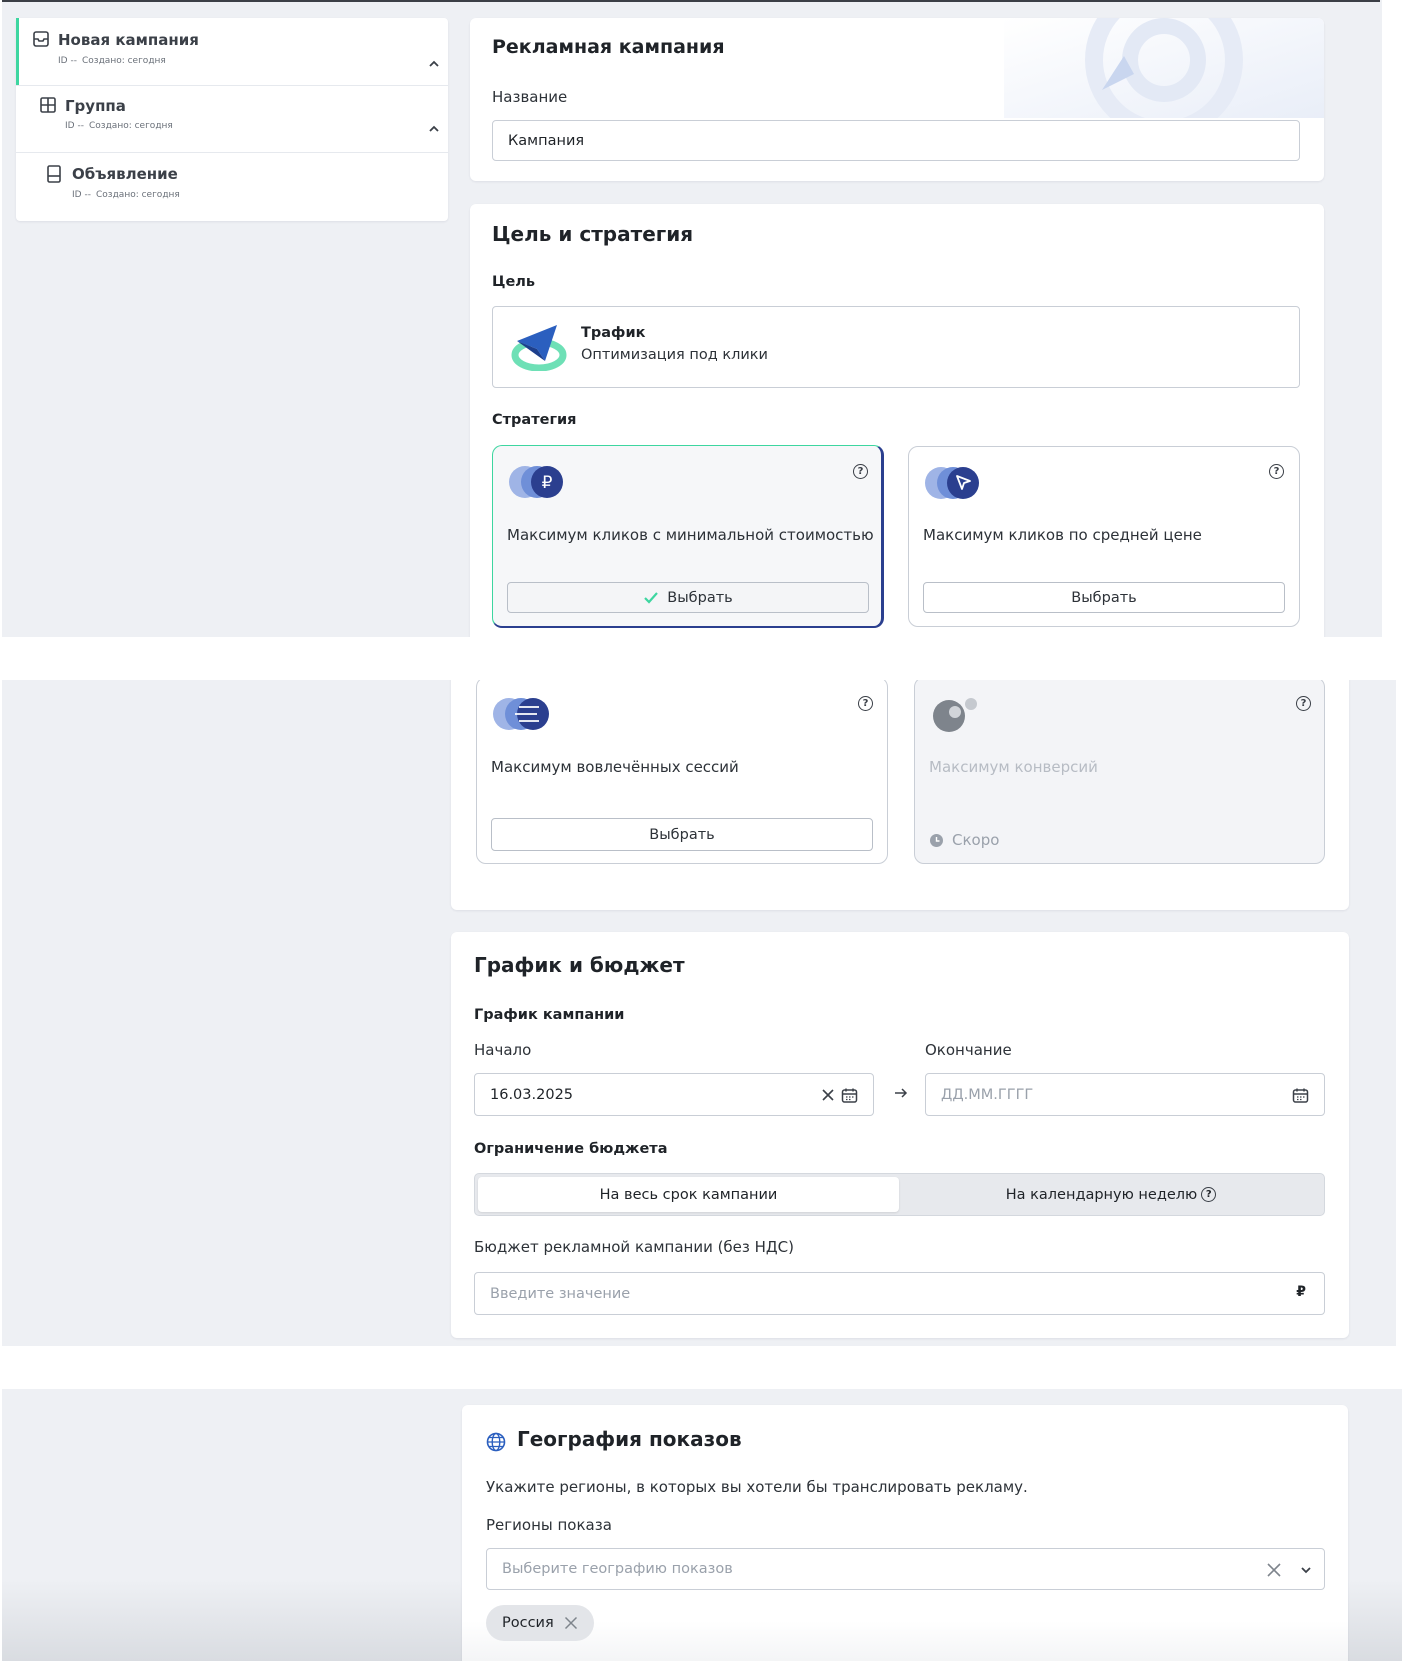 This screenshot has height=1661, width=1404. Describe the element at coordinates (691, 1) in the screenshot. I see `top-border` at that location.